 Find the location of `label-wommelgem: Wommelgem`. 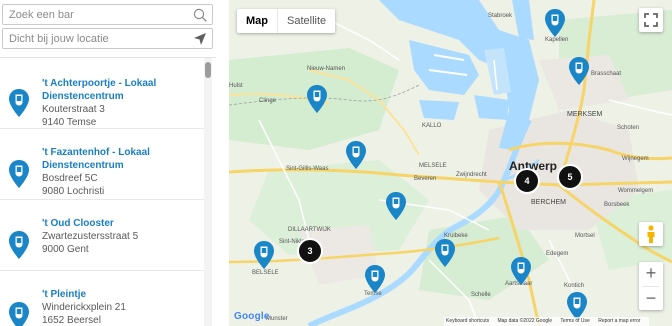

label-wommelgem: Wommelgem is located at coordinates (636, 191).